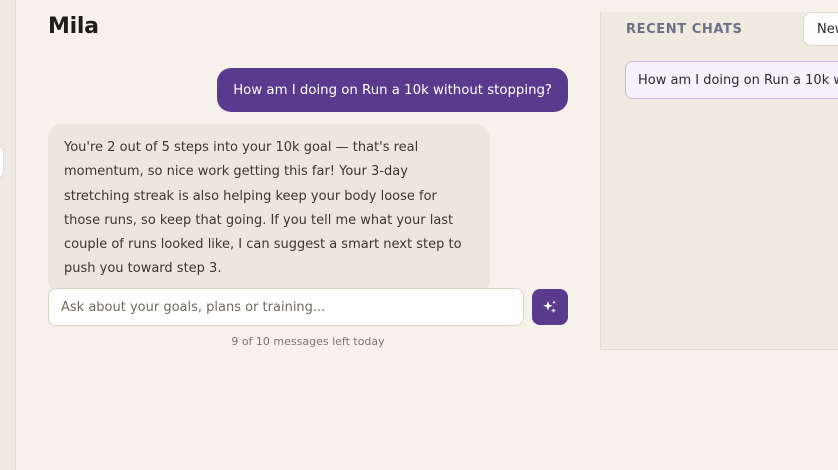  I want to click on message-quota: 9 of 10 messages left today, so click(308, 341).